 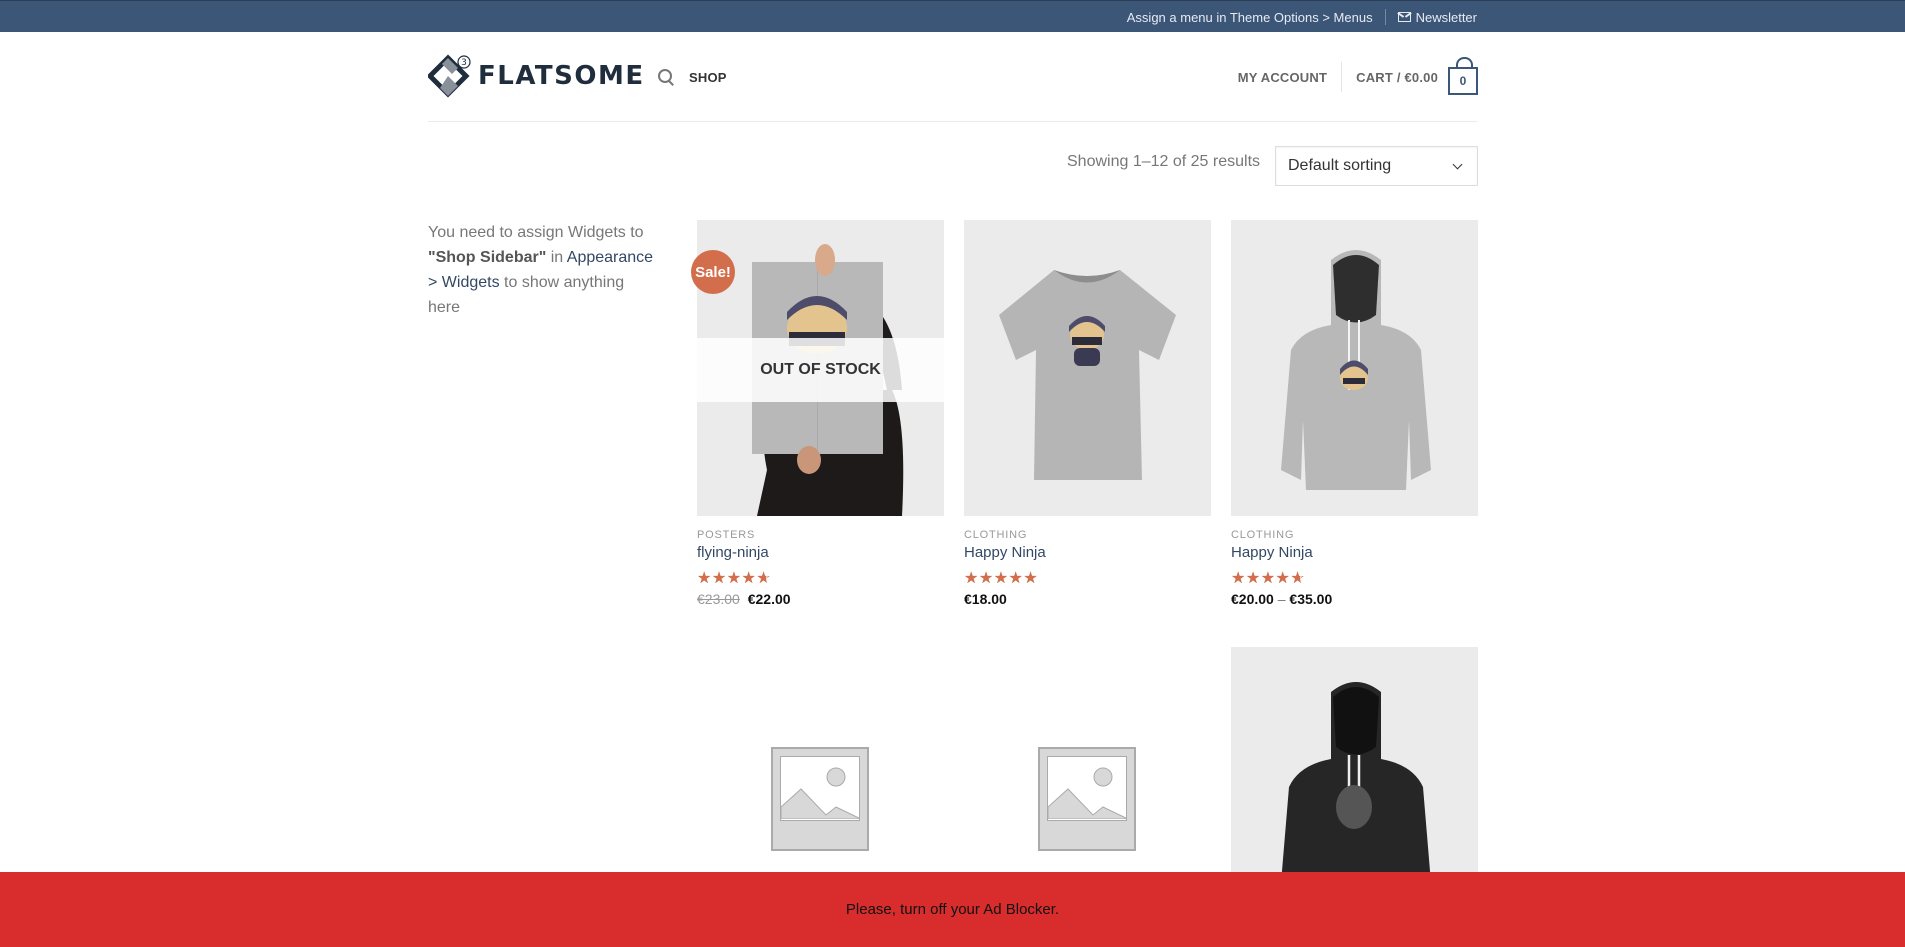 What do you see at coordinates (1354, 599) in the screenshot?
I see `product-price: €20.00 – €35.00` at bounding box center [1354, 599].